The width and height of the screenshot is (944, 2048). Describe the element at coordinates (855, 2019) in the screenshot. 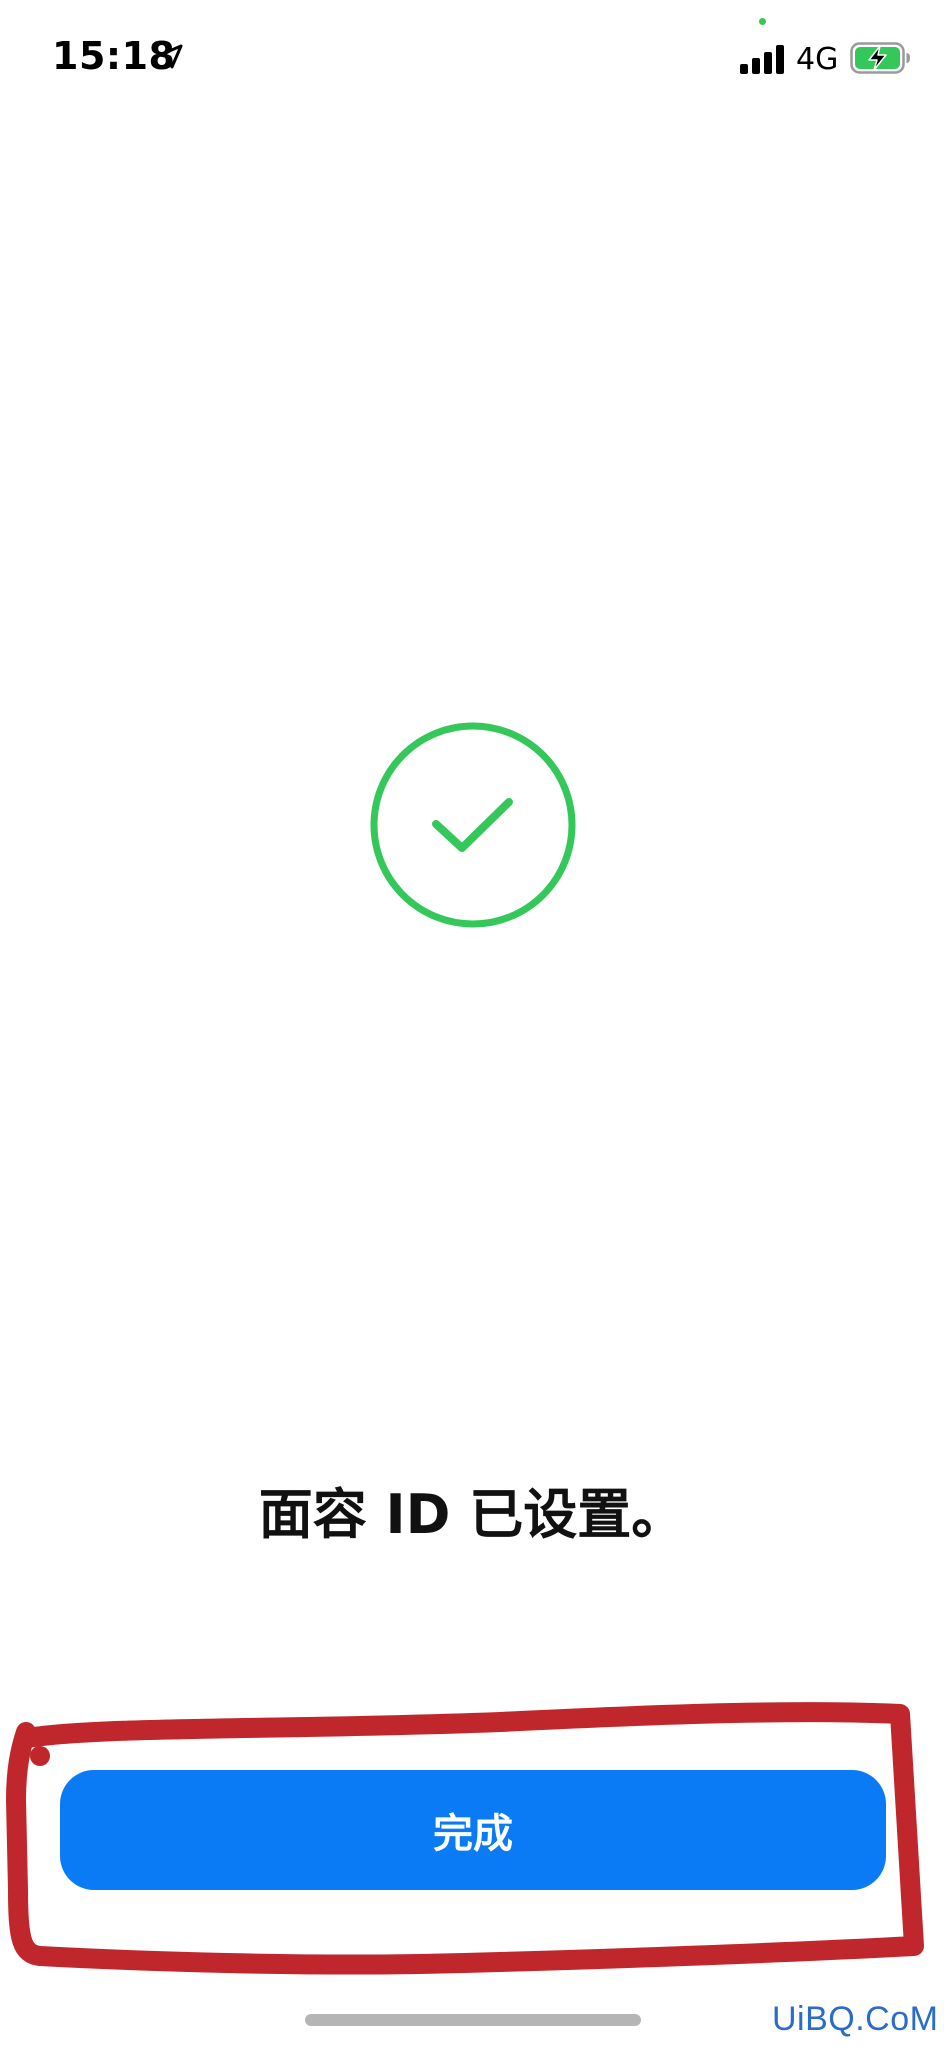

I see `watermark-text: UiBQ.CoM` at that location.